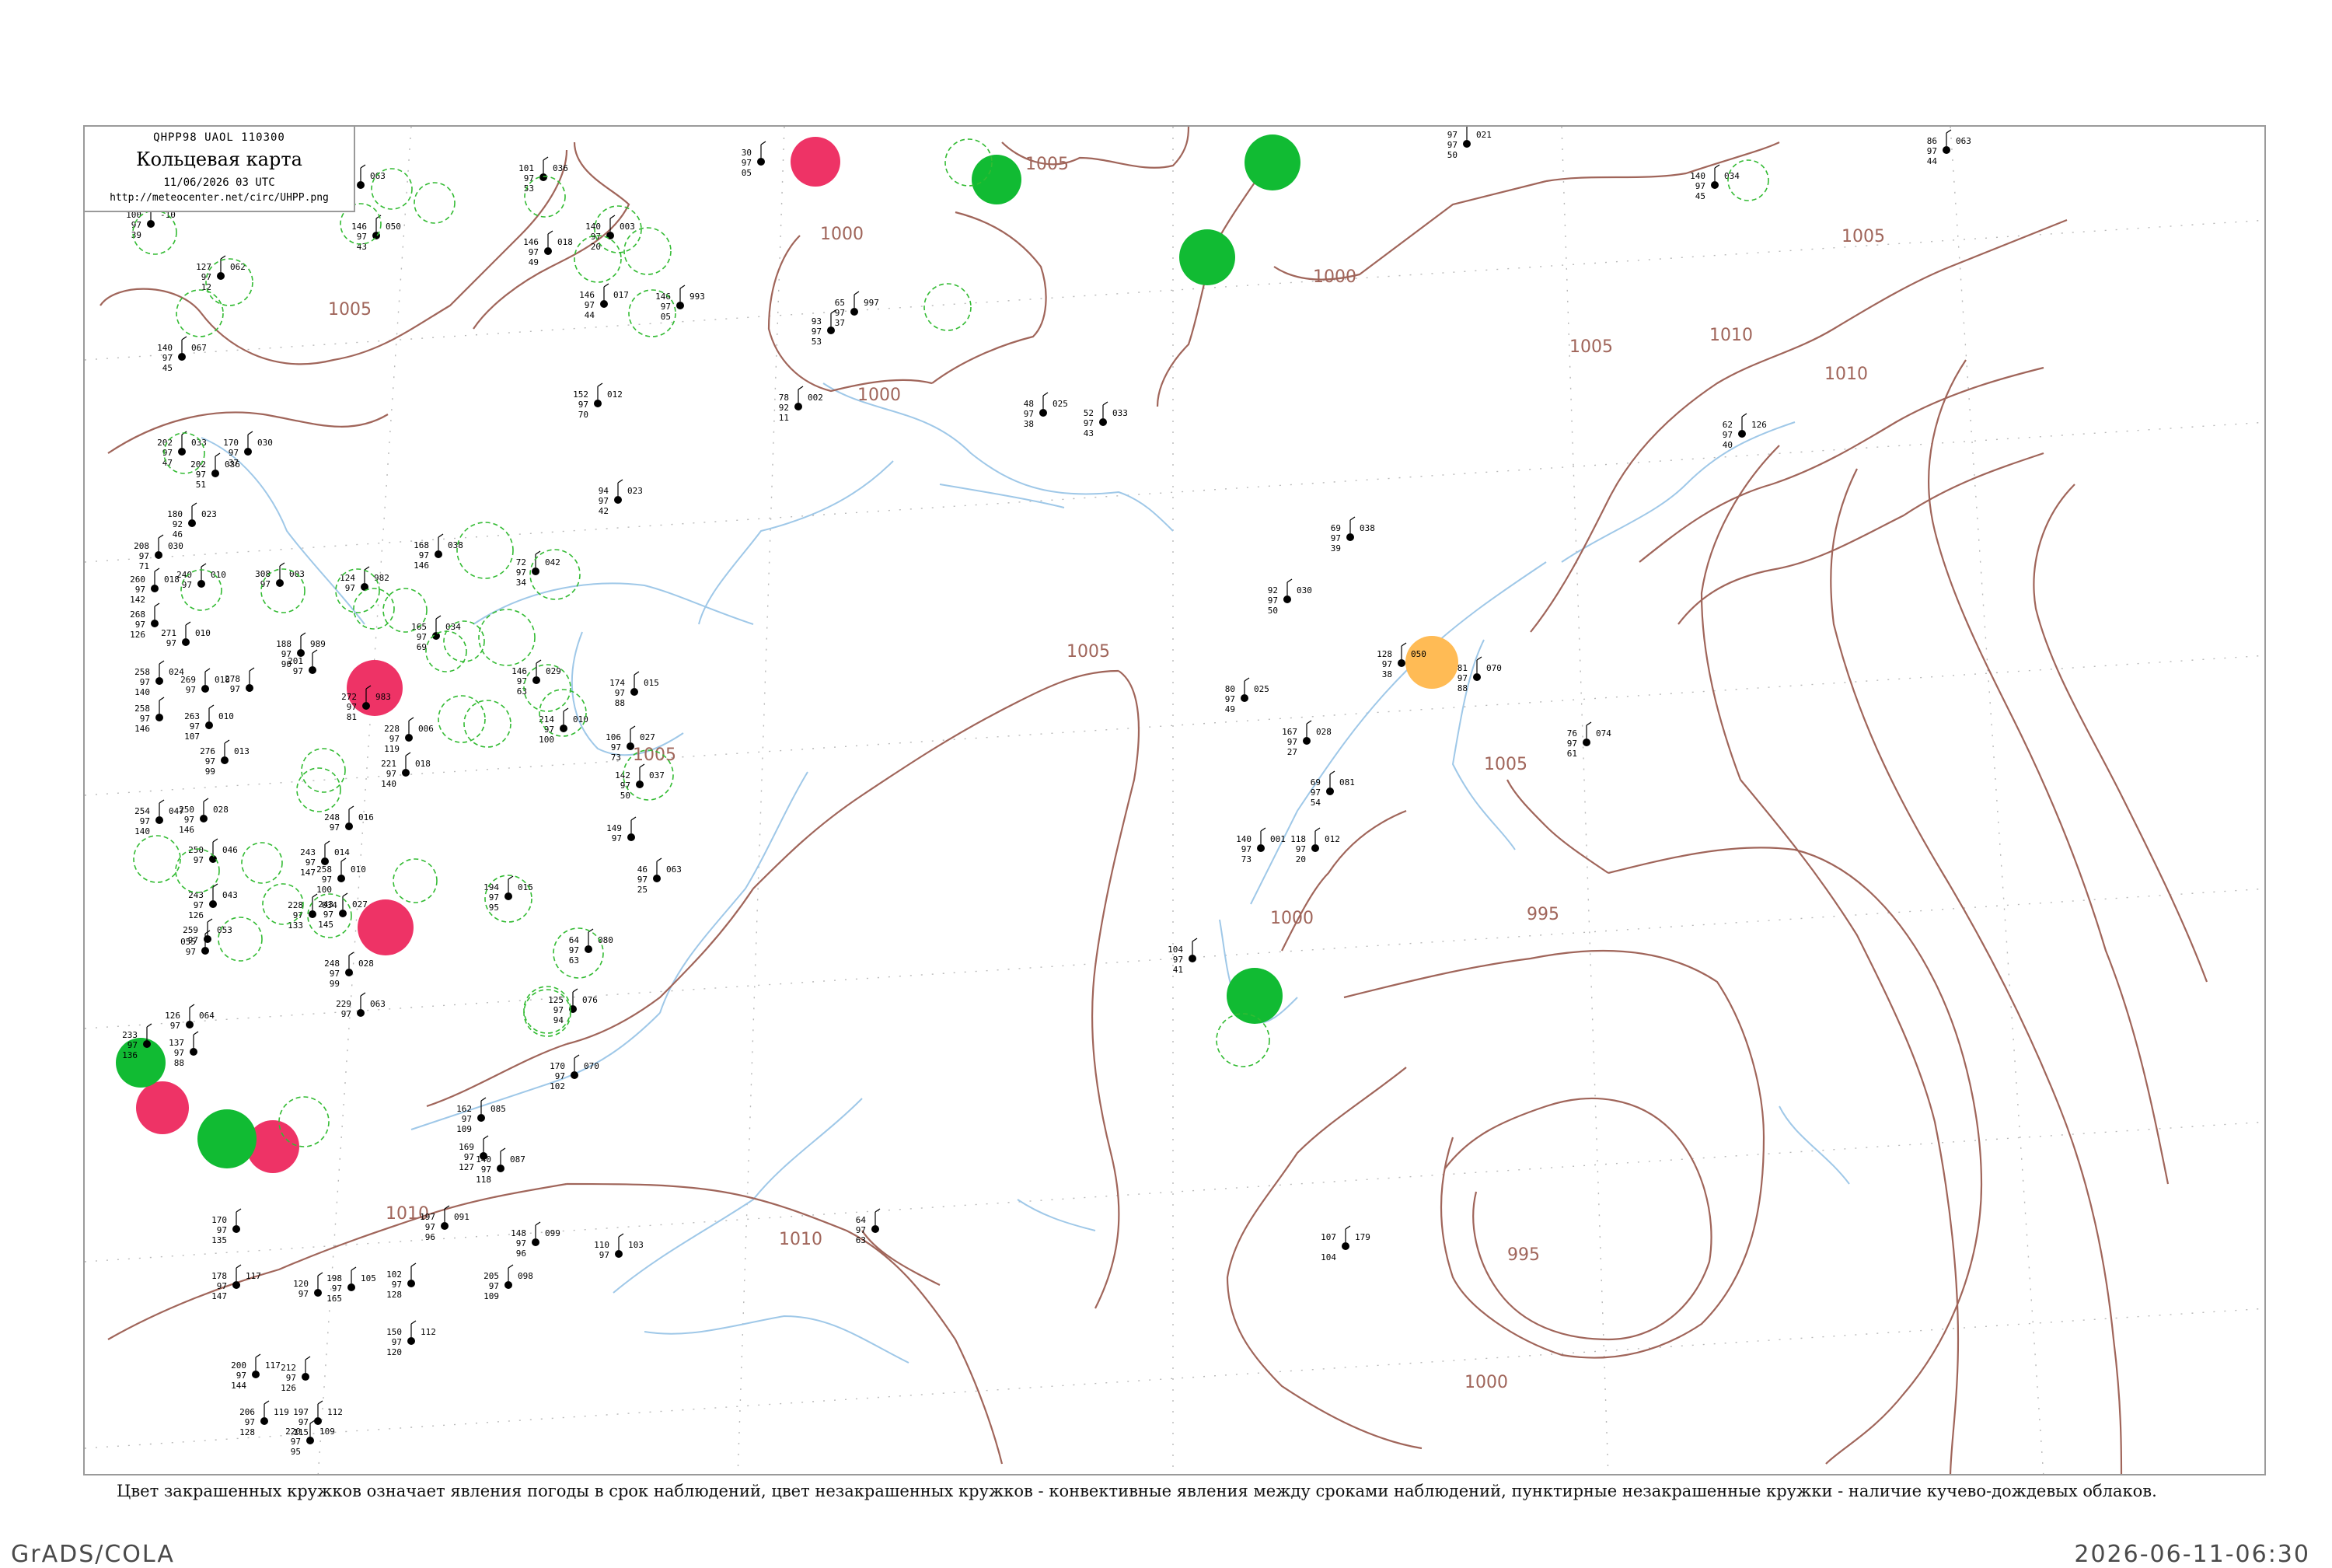  I want to click on station-plot: 1469705993, so click(680, 303).